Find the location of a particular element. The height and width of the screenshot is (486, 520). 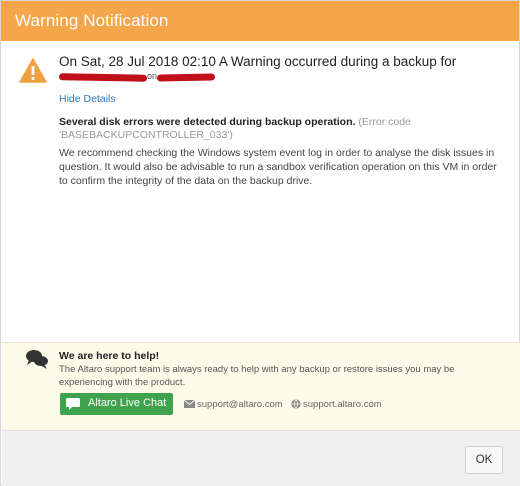

ok-button: OK is located at coordinates (484, 460).